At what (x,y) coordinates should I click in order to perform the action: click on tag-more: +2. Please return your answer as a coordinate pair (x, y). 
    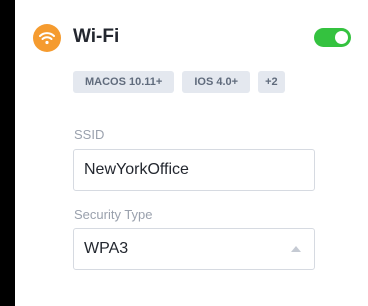
    Looking at the image, I should click on (271, 82).